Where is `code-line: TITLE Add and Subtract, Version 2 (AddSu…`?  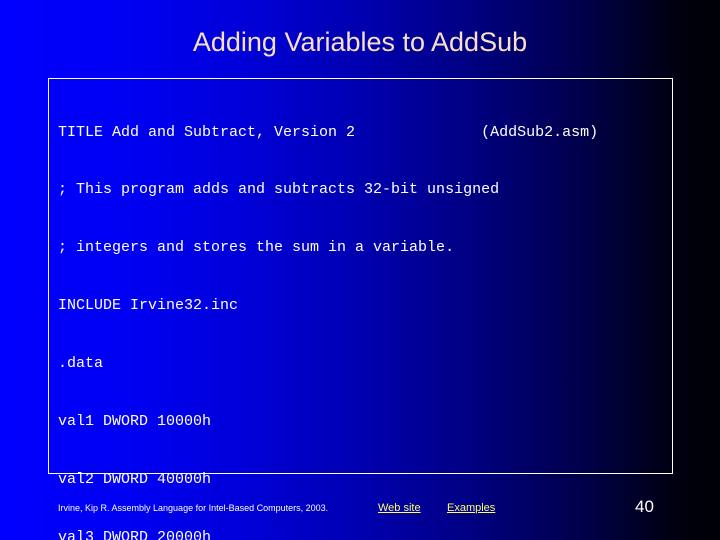 code-line: TITLE Add and Subtract, Version 2 (AddSu… is located at coordinates (328, 132).